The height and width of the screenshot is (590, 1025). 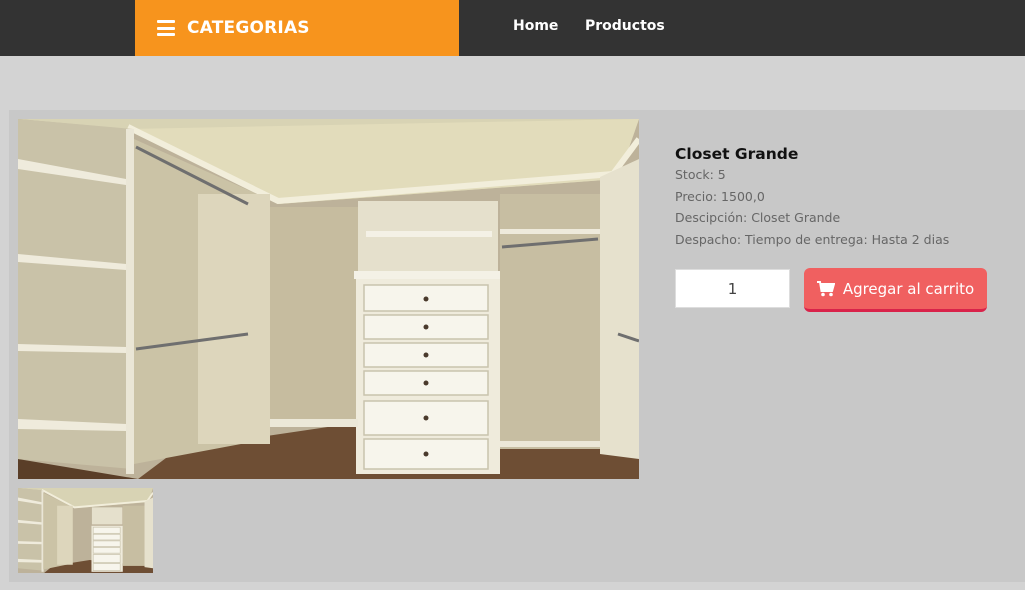 What do you see at coordinates (535, 26) in the screenshot?
I see `nav-link-home: Home` at bounding box center [535, 26].